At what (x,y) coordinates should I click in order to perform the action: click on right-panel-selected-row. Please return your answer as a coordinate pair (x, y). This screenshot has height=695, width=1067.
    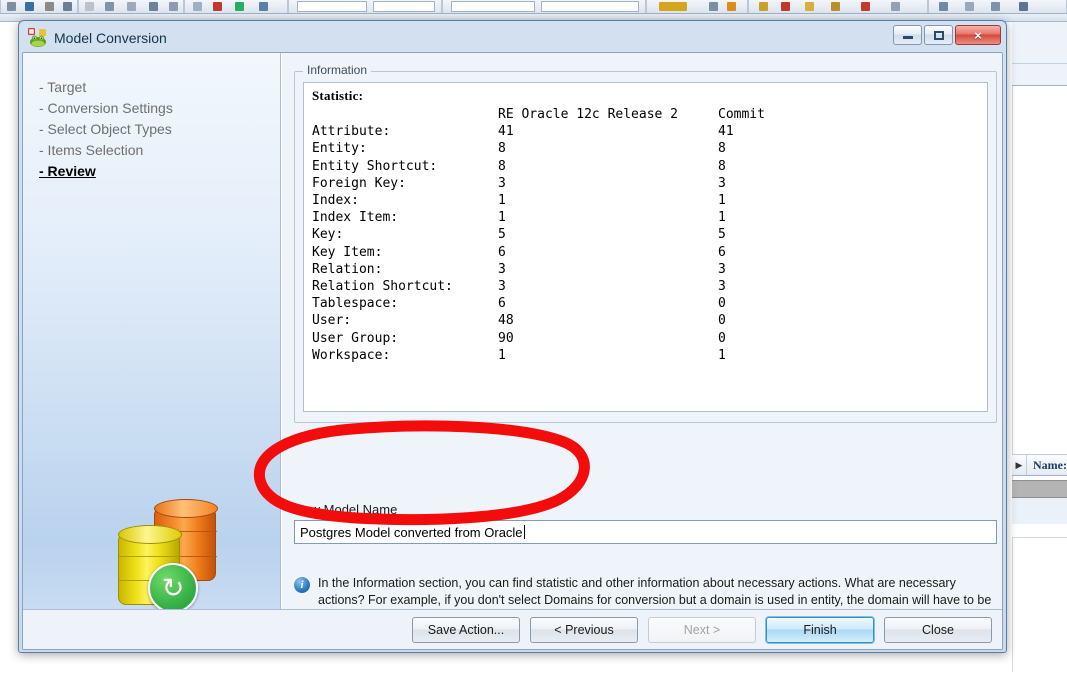
    Looking at the image, I should click on (1039, 489).